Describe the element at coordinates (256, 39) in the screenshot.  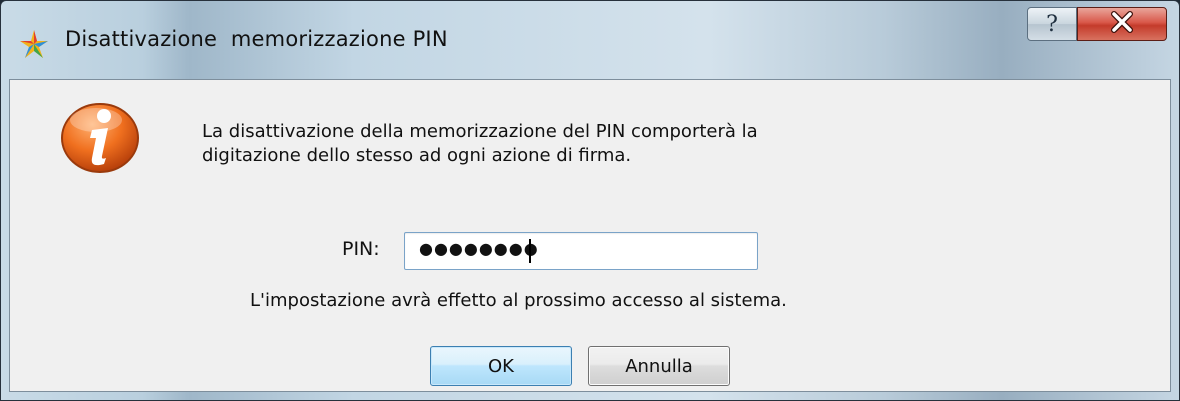
I see `window-title: Disattivazione memorizzazione PIN` at that location.